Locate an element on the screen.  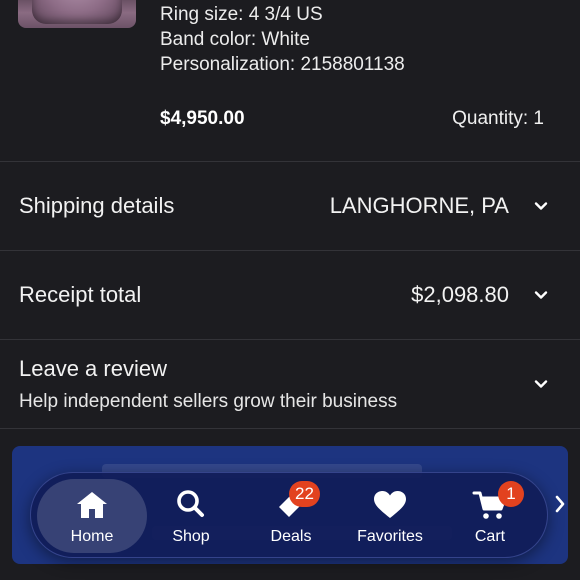
chevron-right-icon is located at coordinates (560, 504).